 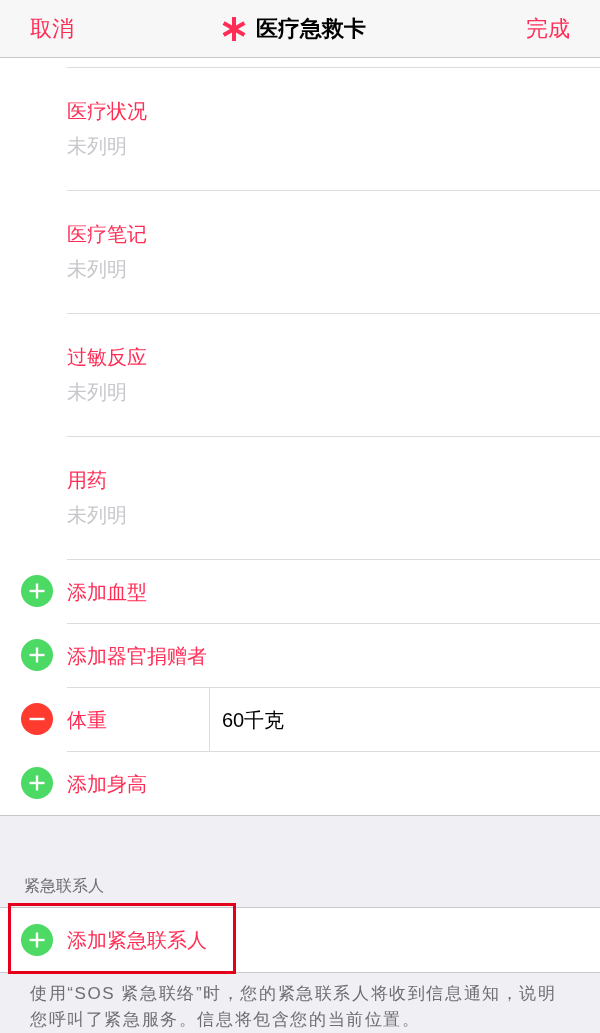 I want to click on add-contact-button: 添加紧急联系人, so click(x=137, y=940).